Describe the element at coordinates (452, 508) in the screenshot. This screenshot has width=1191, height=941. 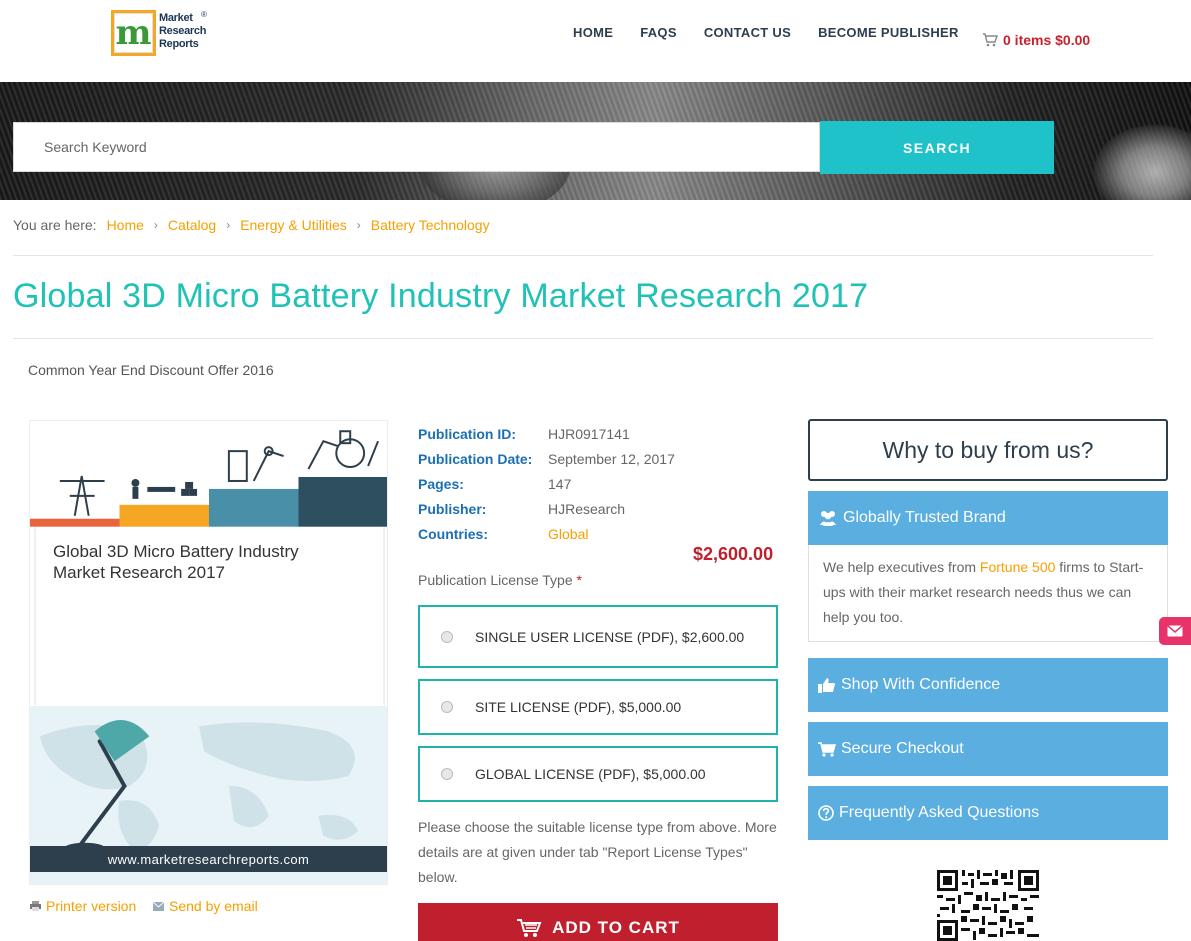
I see `meta-key: Publisher:` at that location.